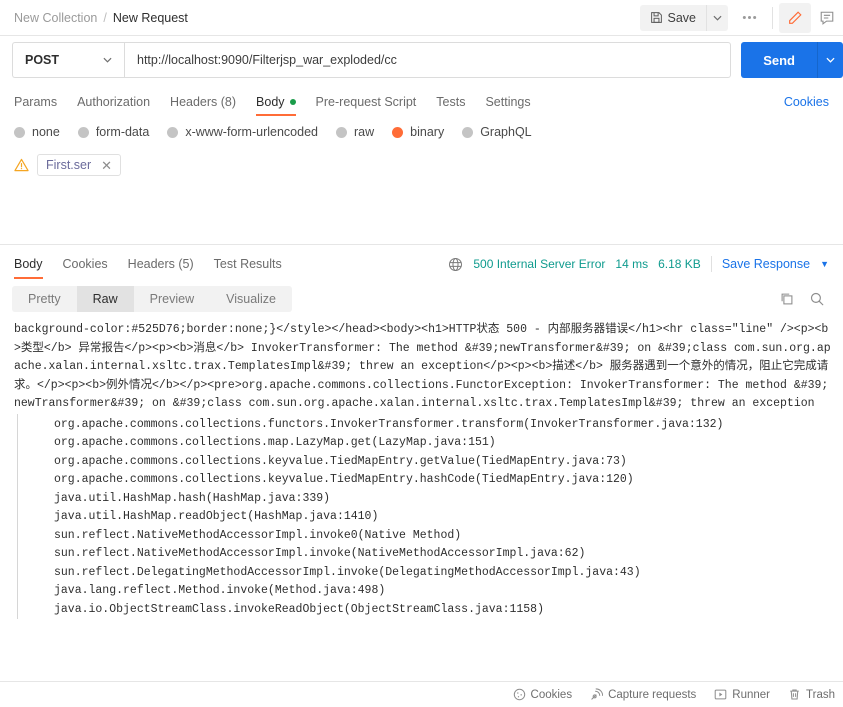 This screenshot has width=843, height=707. What do you see at coordinates (364, 132) in the screenshot?
I see `body-type-label: raw` at bounding box center [364, 132].